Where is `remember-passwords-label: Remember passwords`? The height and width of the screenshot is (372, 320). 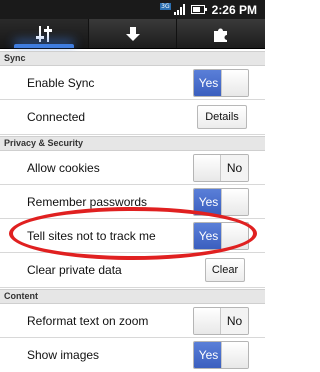 remember-passwords-label: Remember passwords is located at coordinates (87, 201).